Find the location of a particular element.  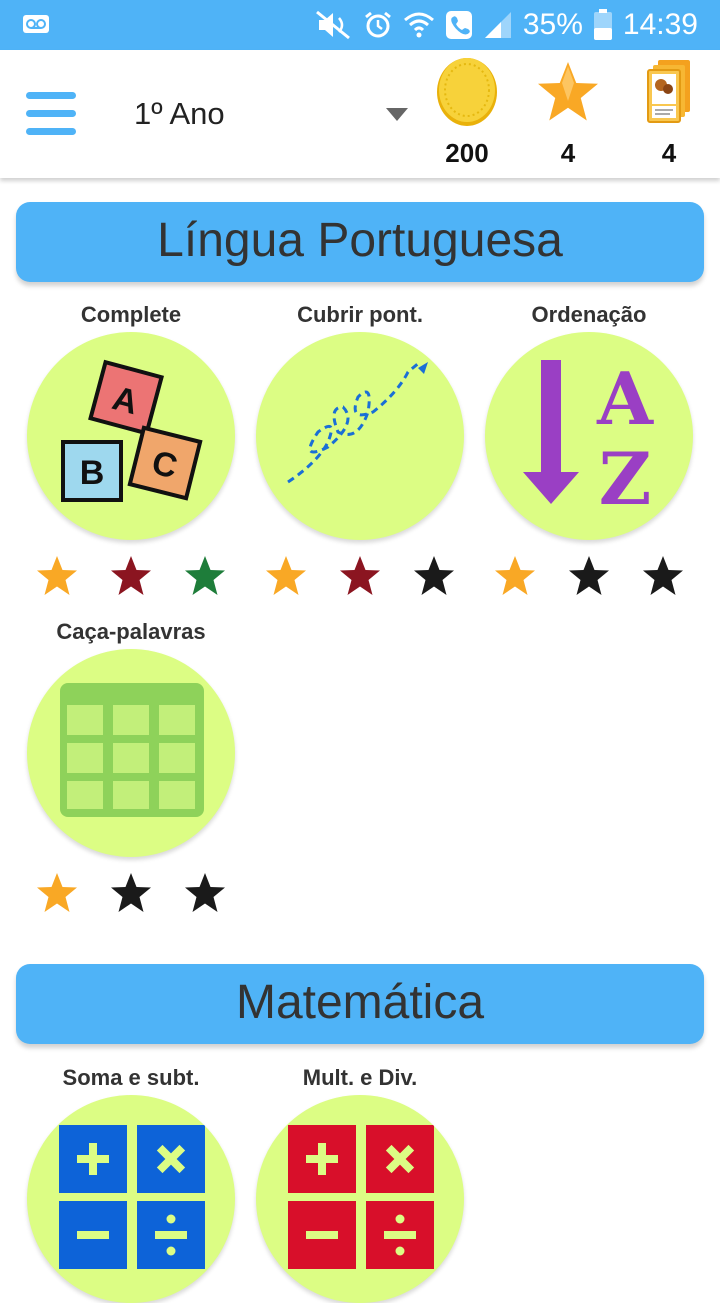

section-header-mathematics: Matemática is located at coordinates (360, 1004).